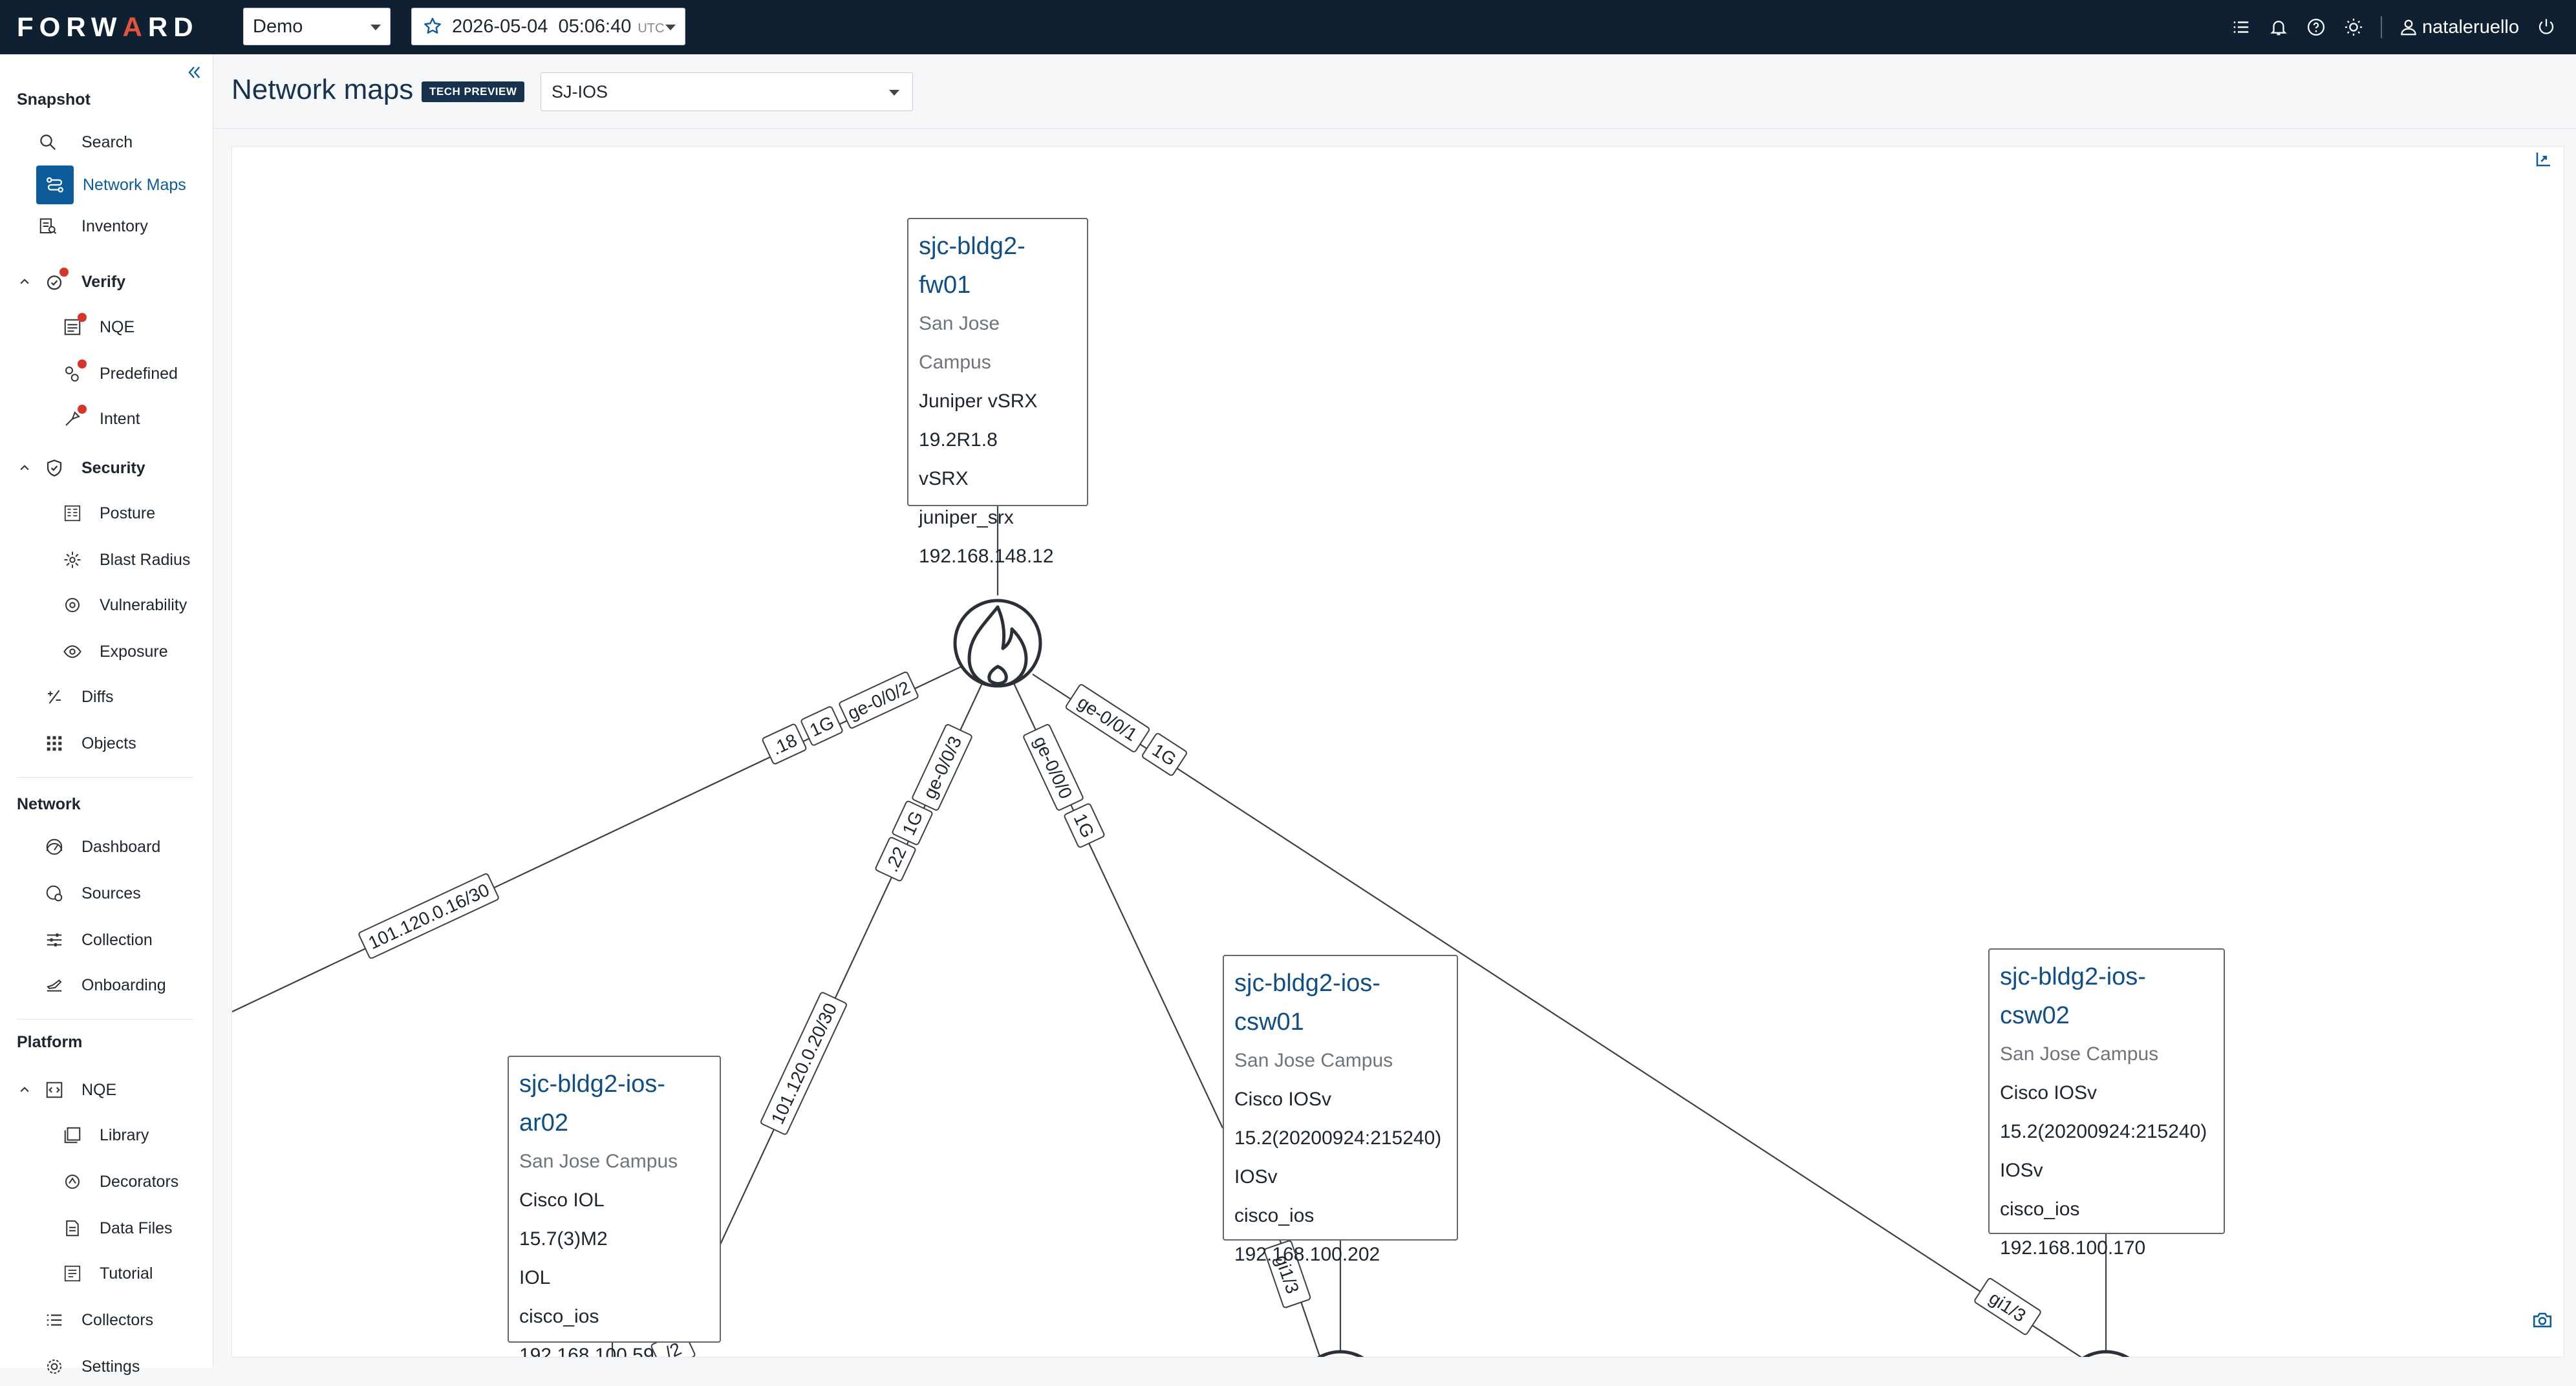 This screenshot has height=1386, width=2576. What do you see at coordinates (78, 697) in the screenshot?
I see `sidebar-item-diffs: Diffs` at bounding box center [78, 697].